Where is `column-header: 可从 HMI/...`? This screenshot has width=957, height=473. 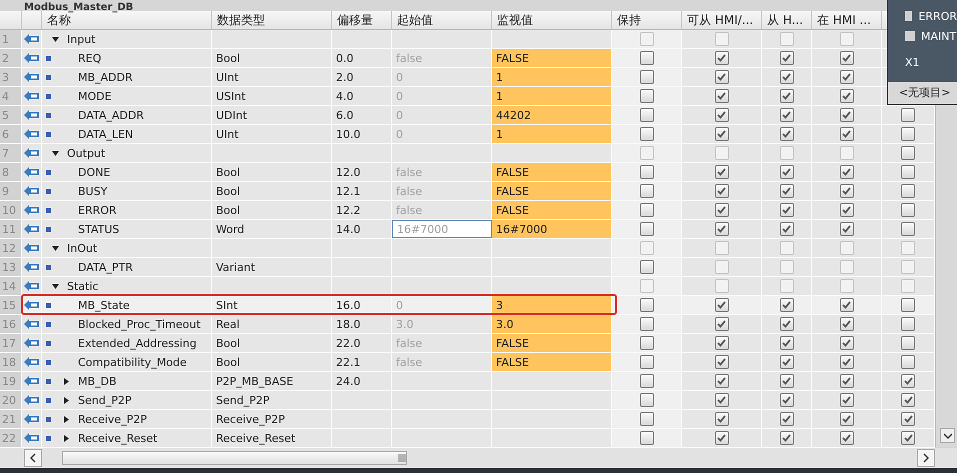
column-header: 可从 HMI/... is located at coordinates (722, 20).